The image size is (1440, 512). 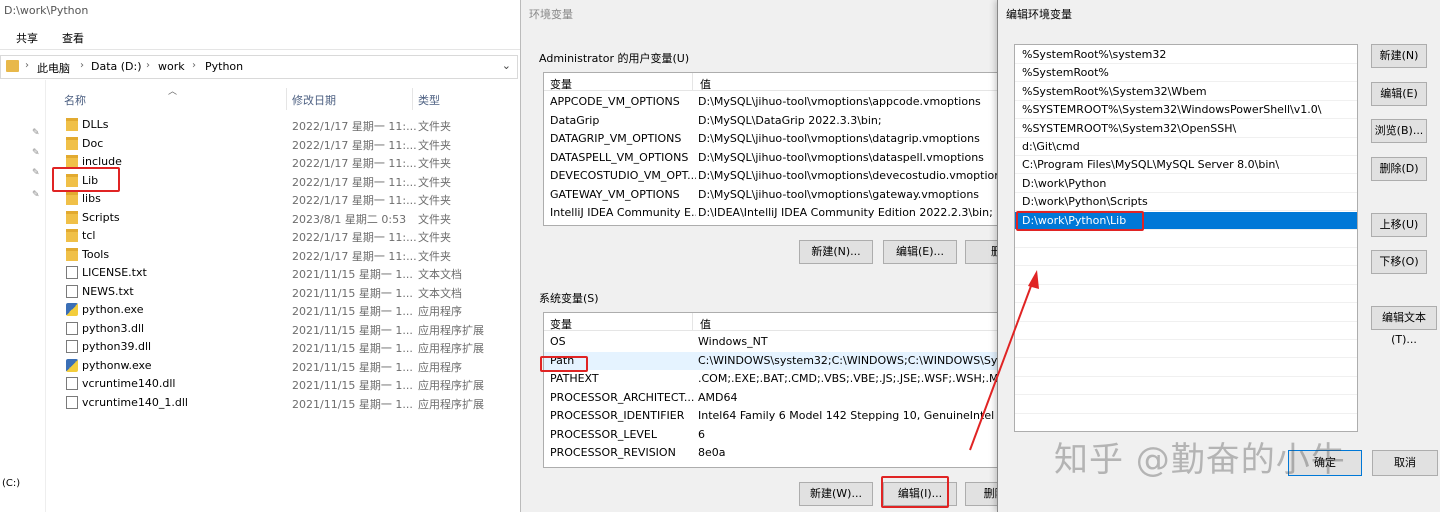 I want to click on arrow-head, so click(x=1033, y=279).